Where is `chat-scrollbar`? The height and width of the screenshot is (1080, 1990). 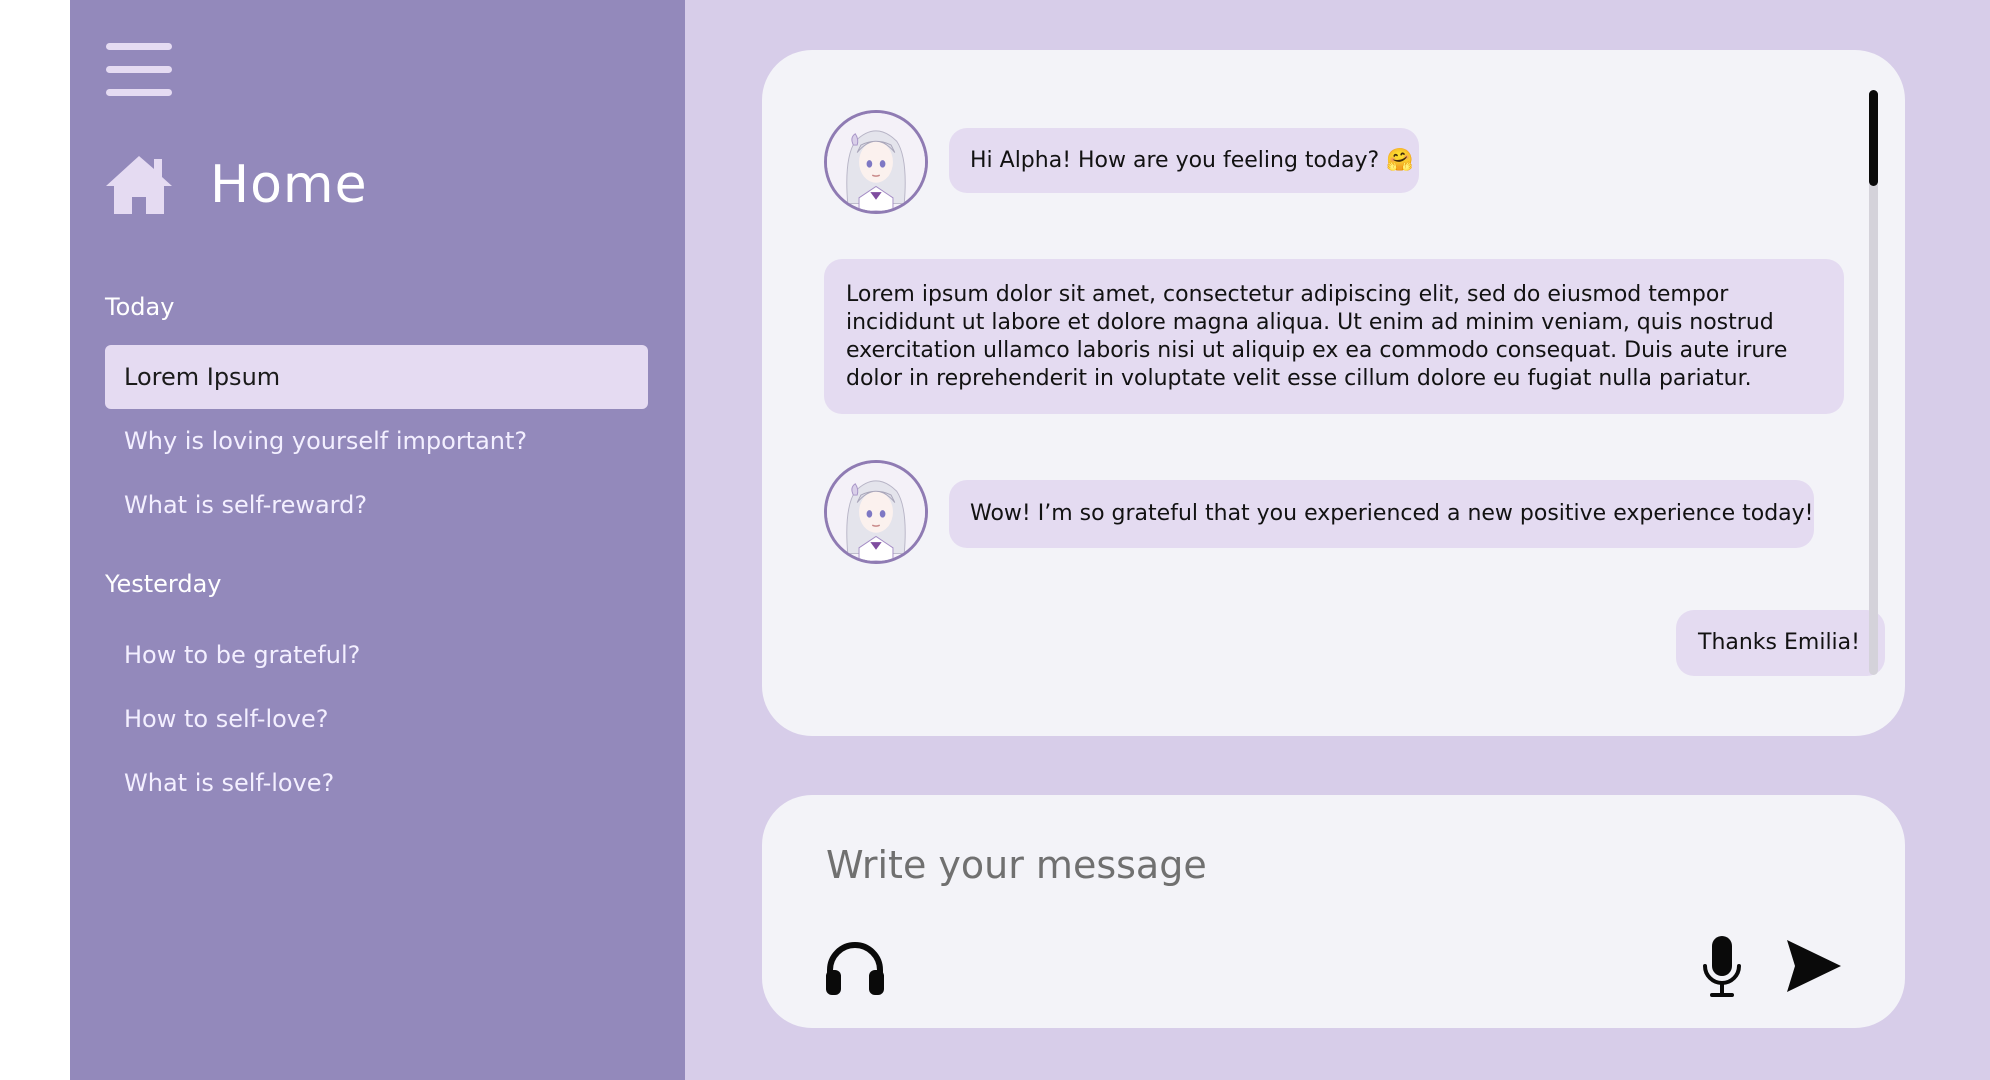 chat-scrollbar is located at coordinates (1873, 382).